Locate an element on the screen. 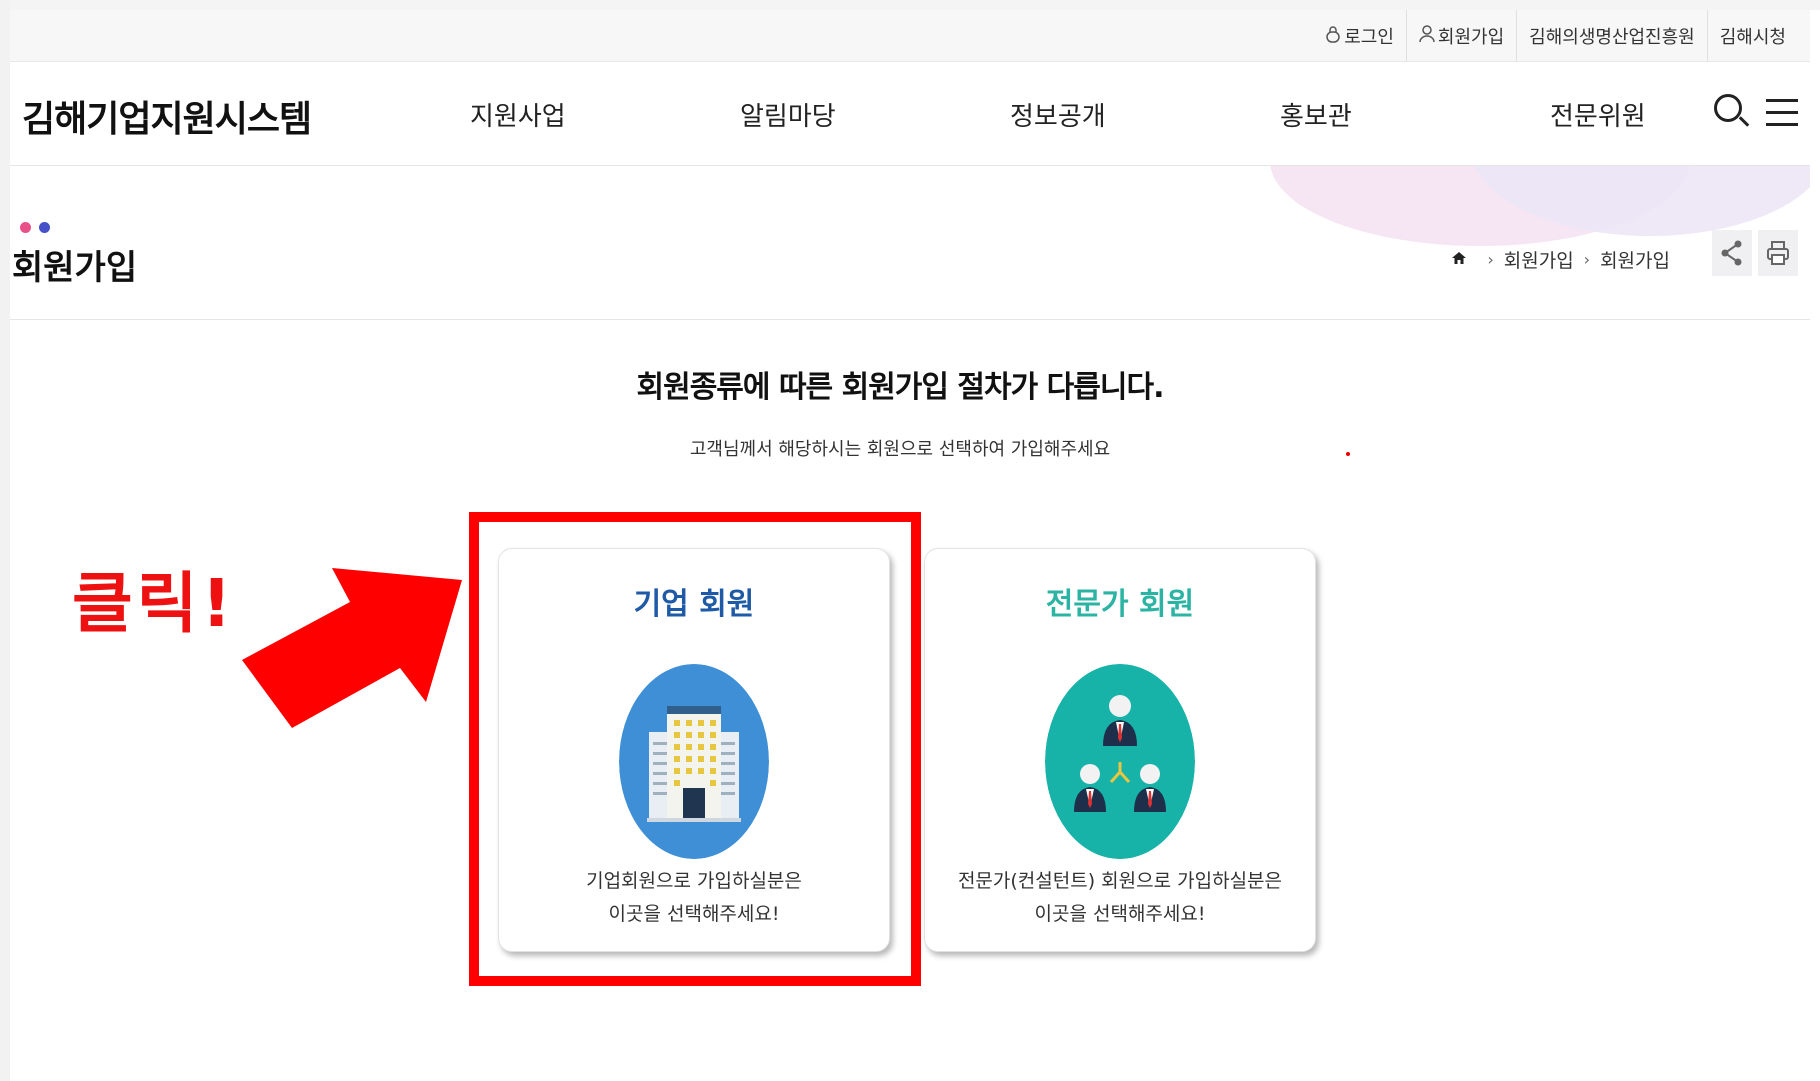  institute-label: 김해의생명산업진흥원 is located at coordinates (1612, 37).